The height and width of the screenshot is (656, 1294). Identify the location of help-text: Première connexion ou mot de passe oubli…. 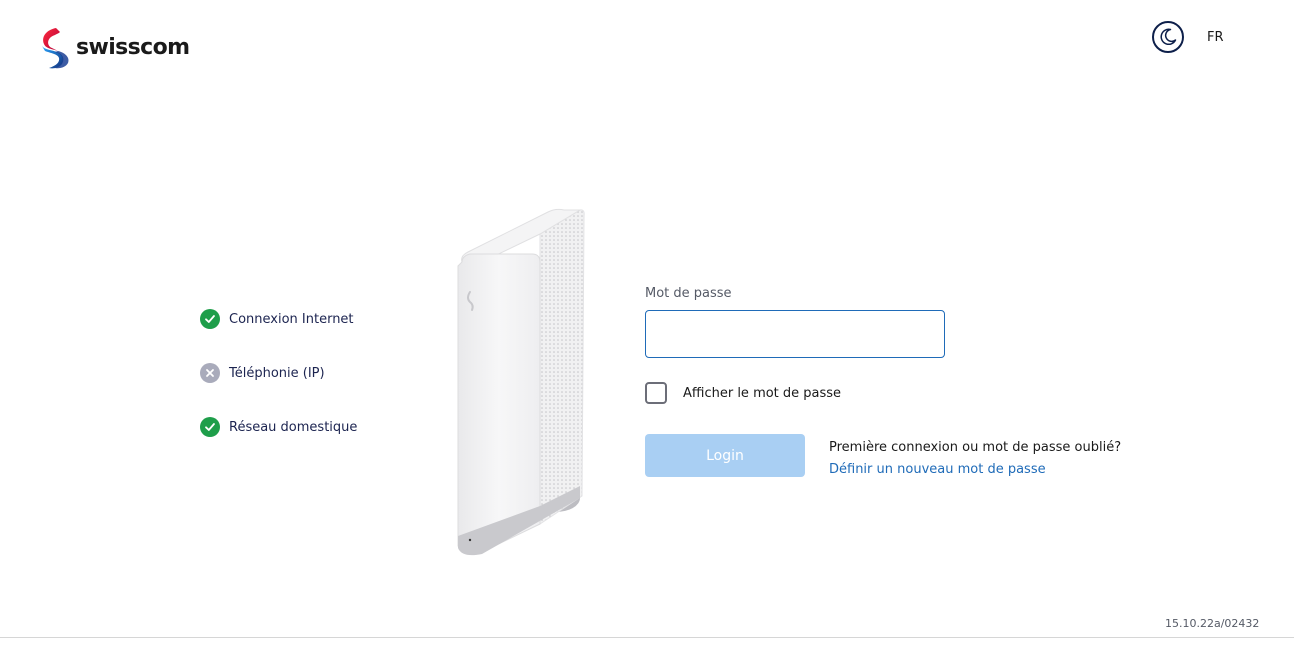
(975, 447).